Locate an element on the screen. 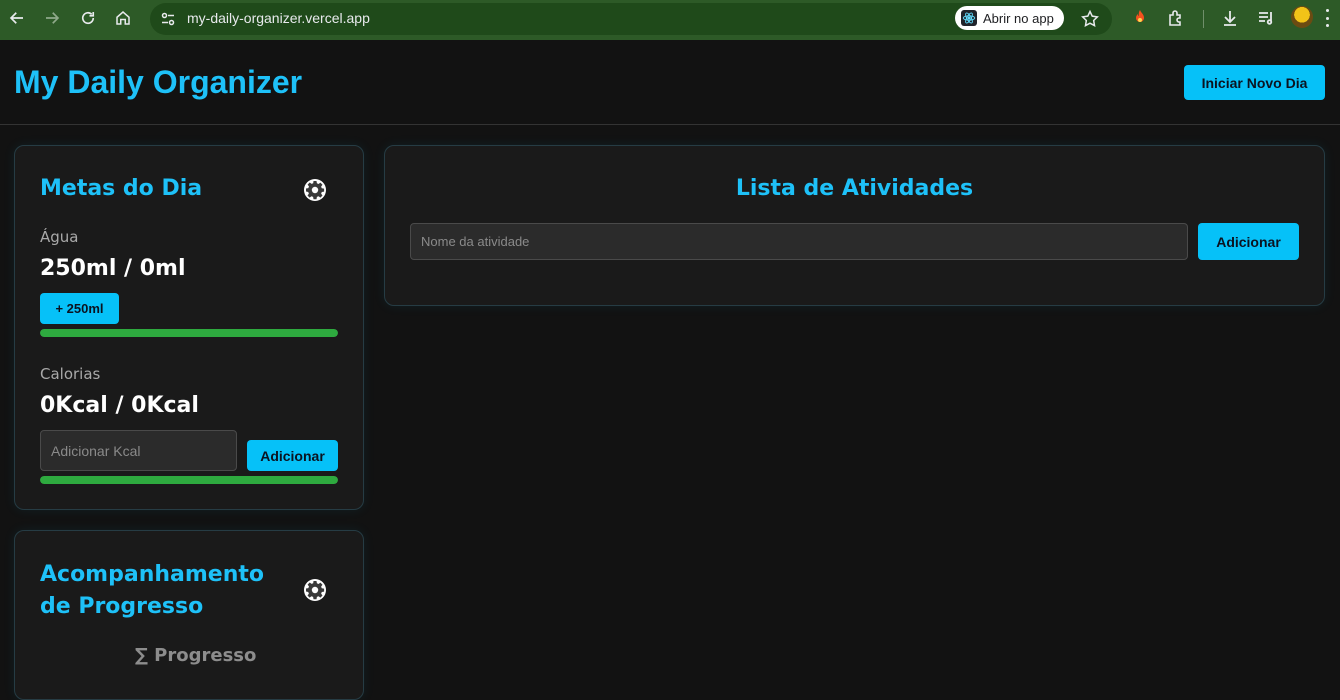 The height and width of the screenshot is (700, 1340). calories-progress-fill is located at coordinates (189, 480).